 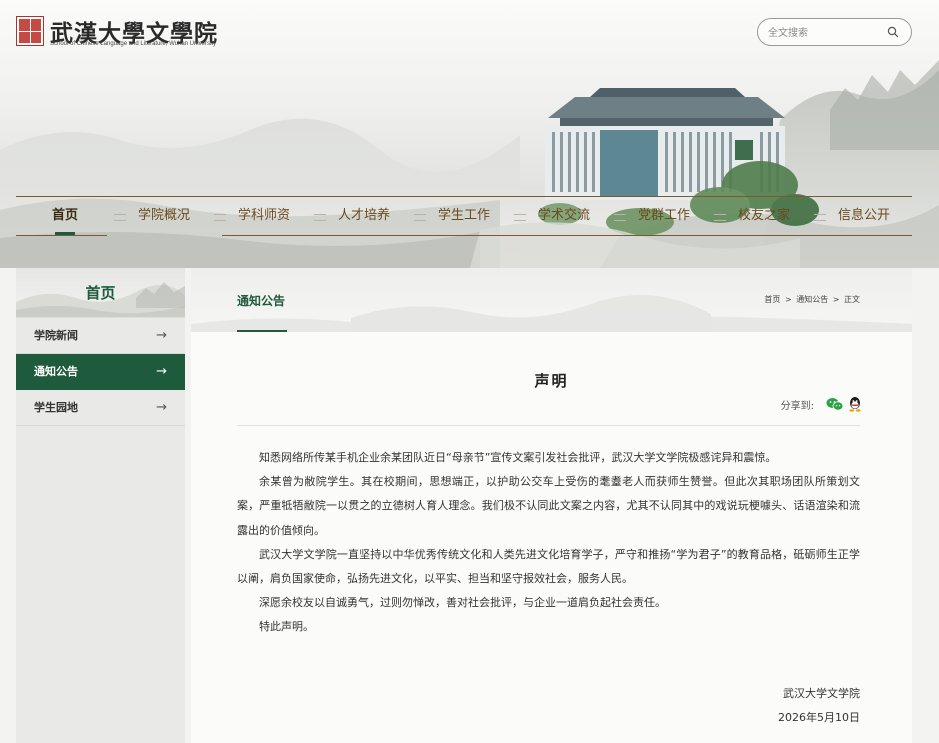 I want to click on nav-item-students: 学生工作, so click(x=464, y=216).